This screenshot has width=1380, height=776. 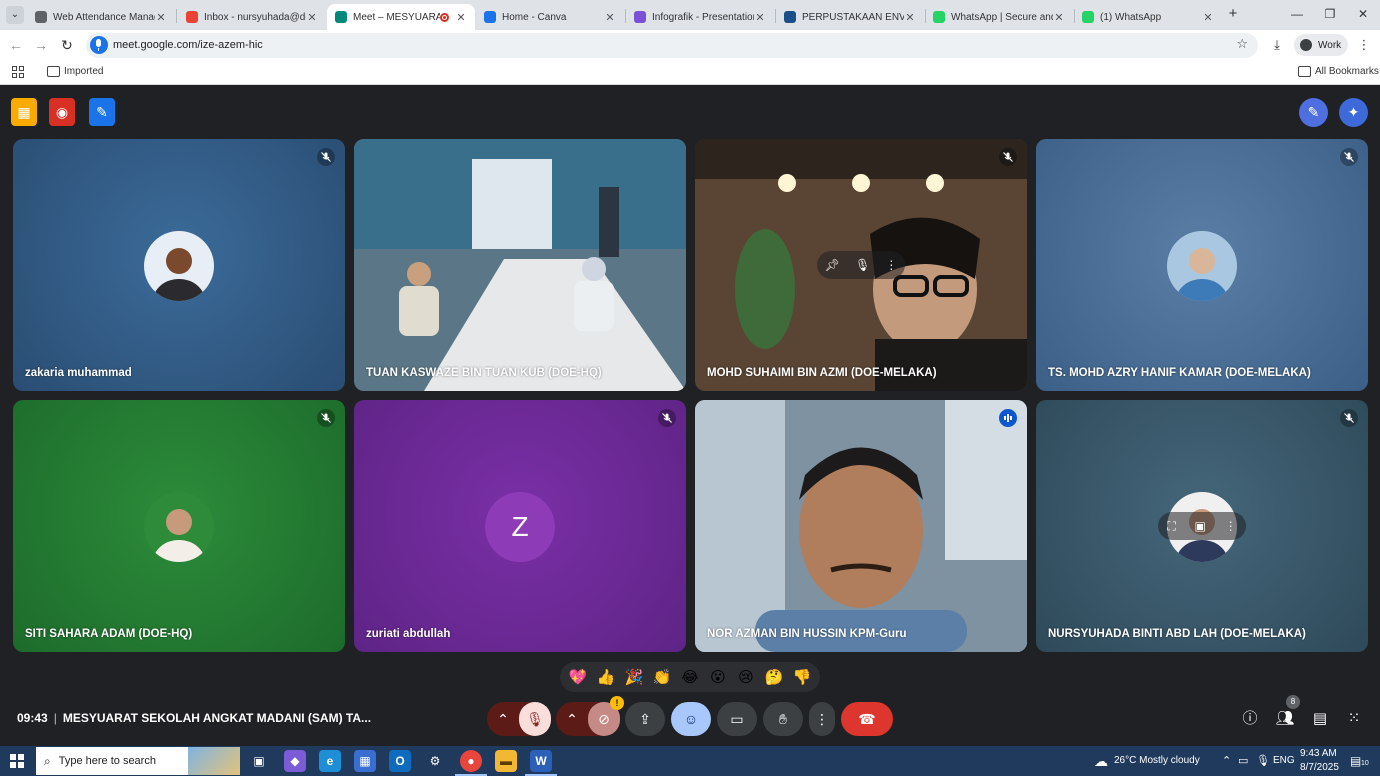 I want to click on reaction-emoji: 🤔, so click(x=774, y=677).